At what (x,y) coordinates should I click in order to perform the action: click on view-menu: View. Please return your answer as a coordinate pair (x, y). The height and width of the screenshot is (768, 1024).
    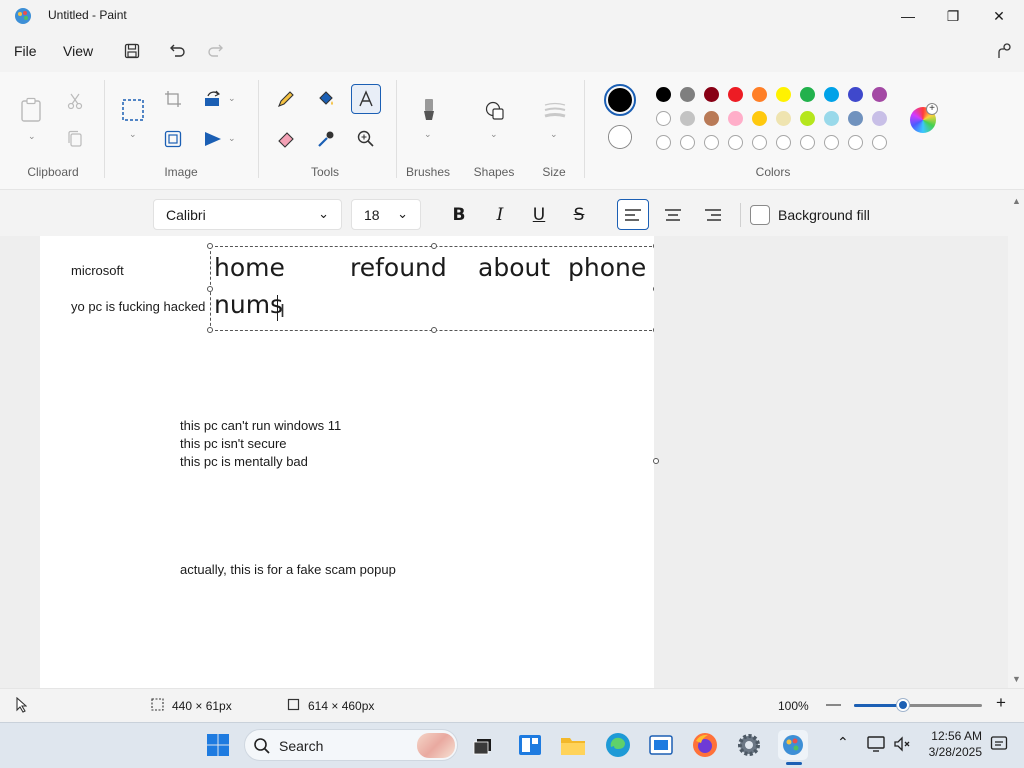
    Looking at the image, I should click on (78, 51).